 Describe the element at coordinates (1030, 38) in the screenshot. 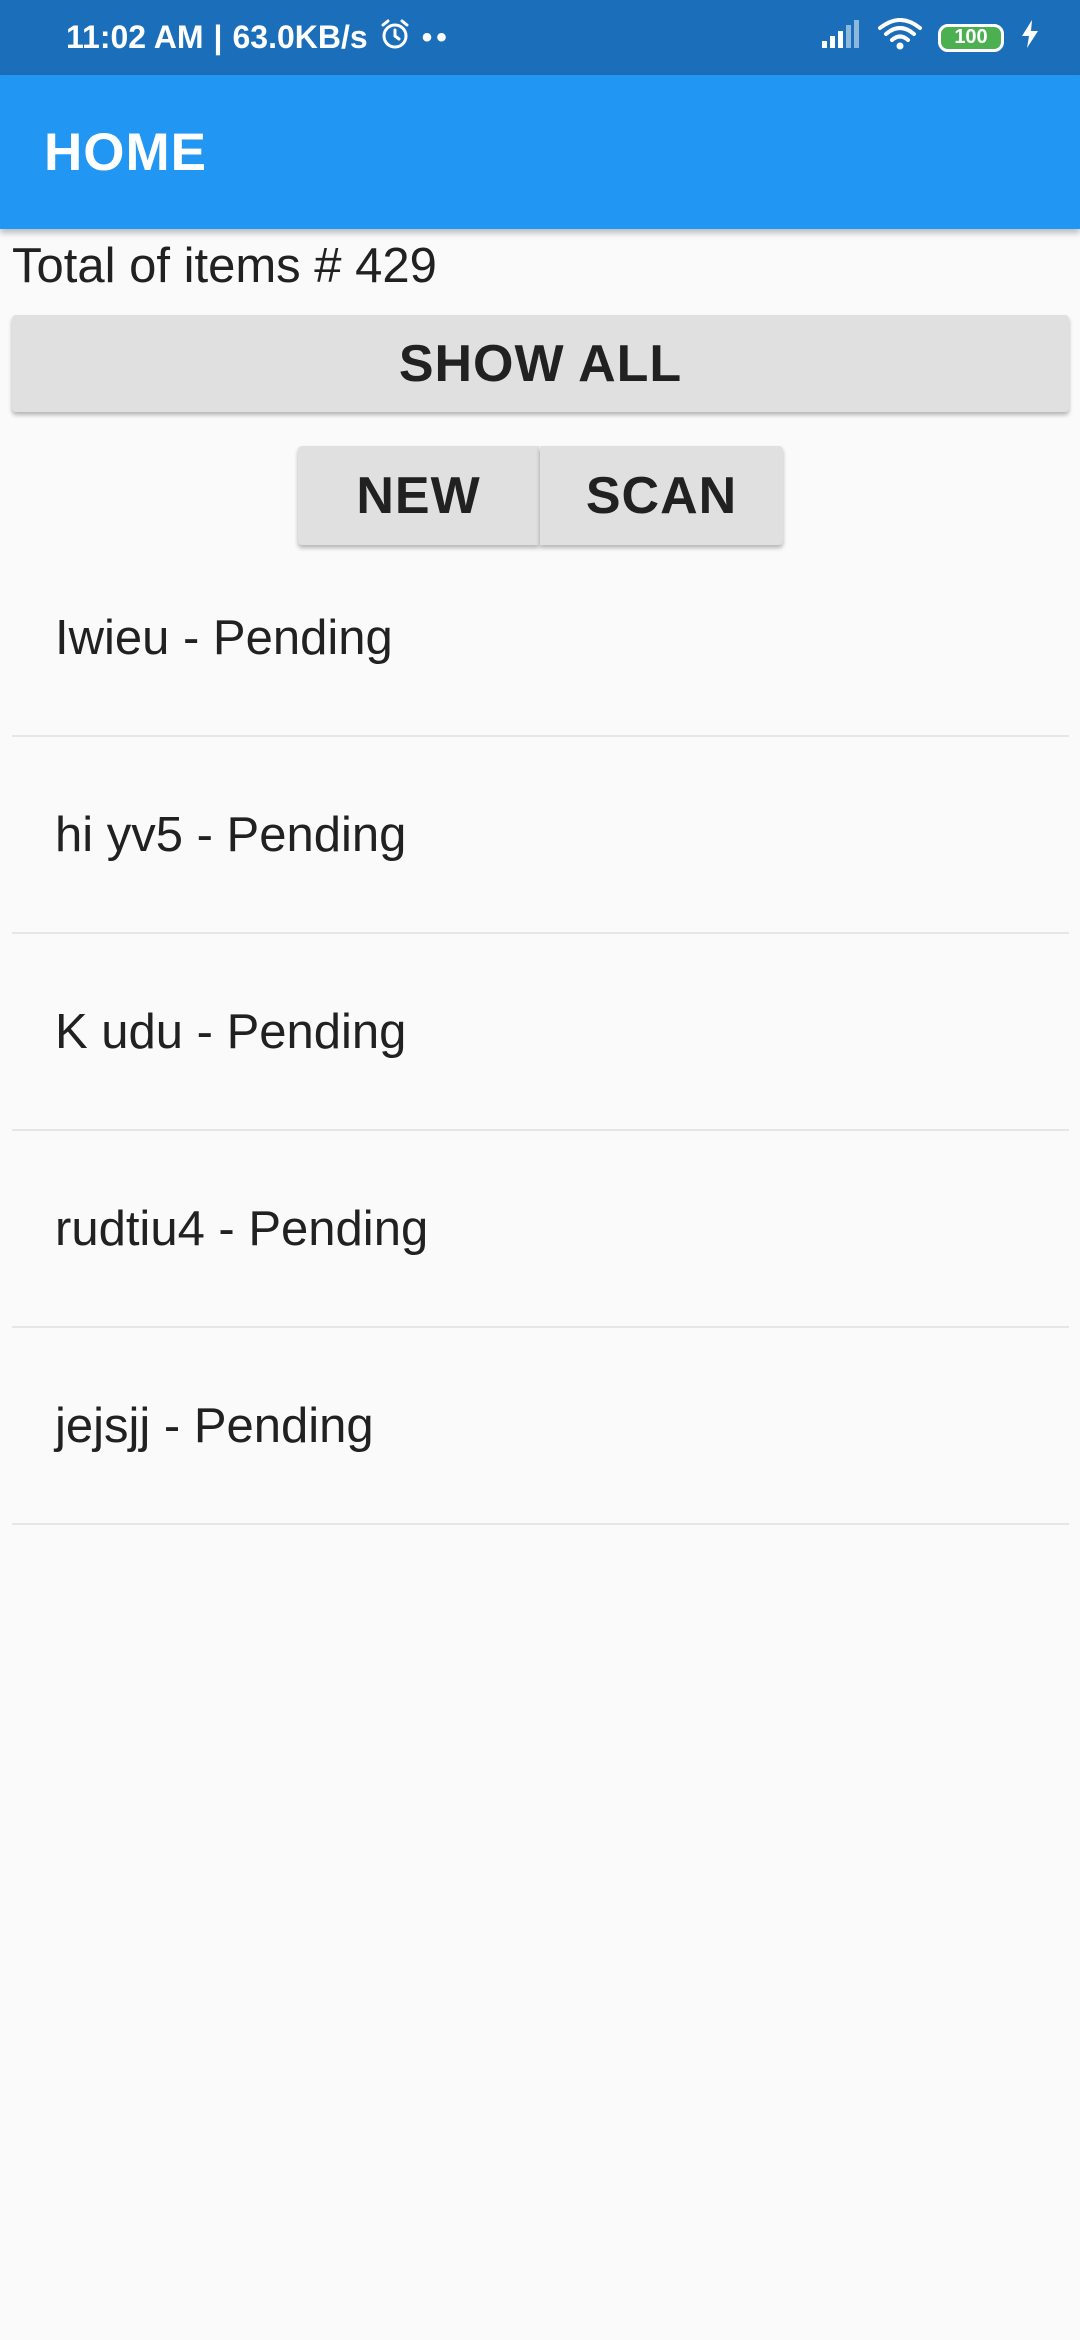

I see `charging-icon` at that location.